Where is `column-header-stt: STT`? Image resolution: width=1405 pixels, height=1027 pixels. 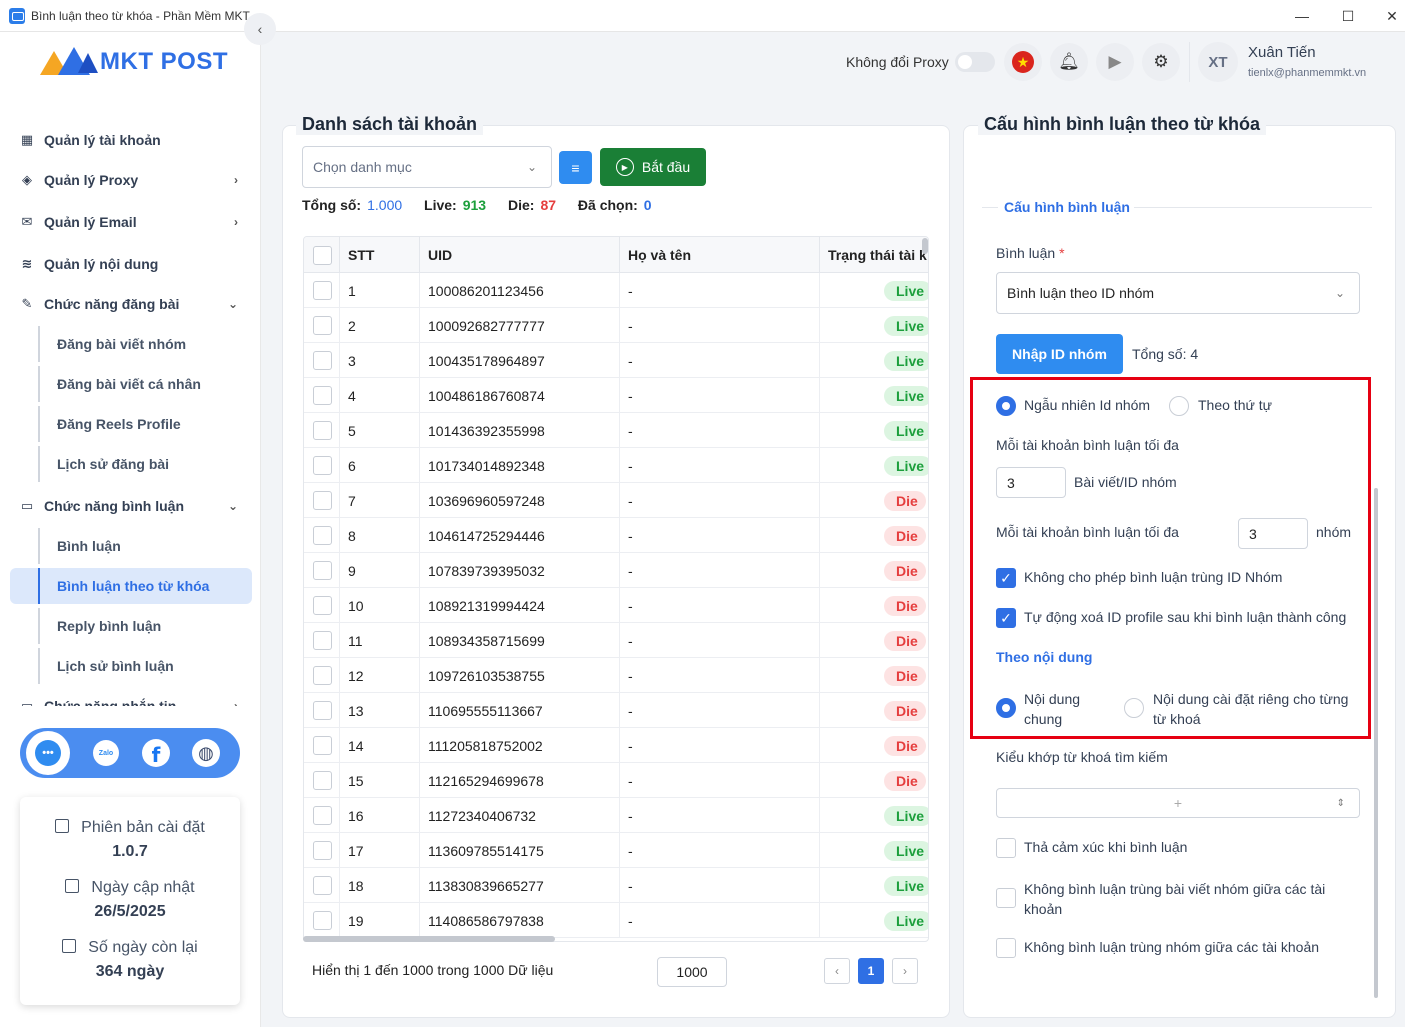
column-header-stt: STT is located at coordinates (380, 255).